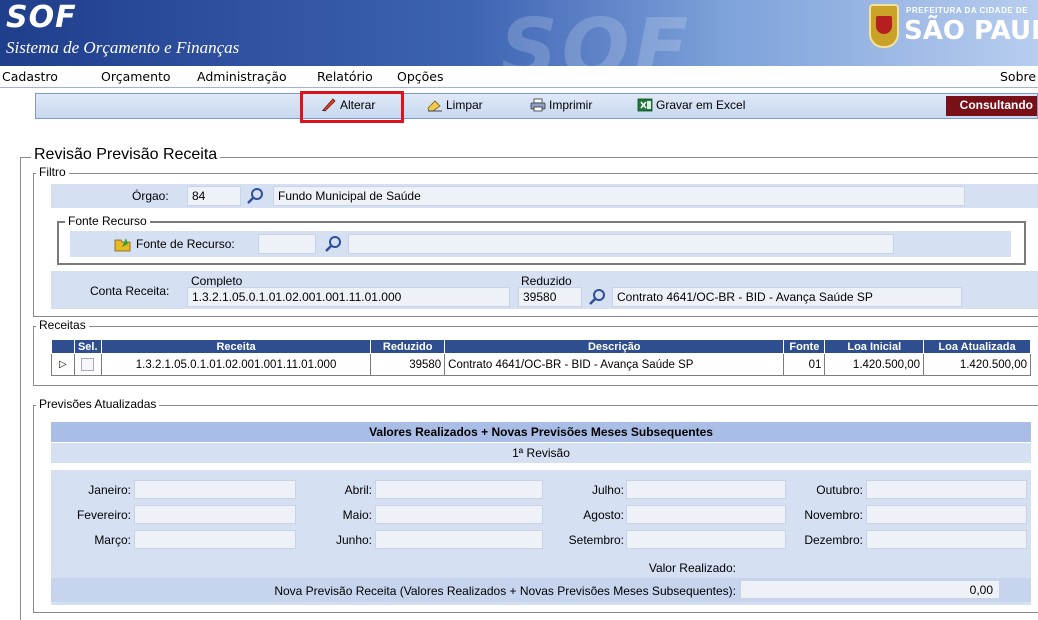  I want to click on reduzido-label: Reduzido, so click(546, 281).